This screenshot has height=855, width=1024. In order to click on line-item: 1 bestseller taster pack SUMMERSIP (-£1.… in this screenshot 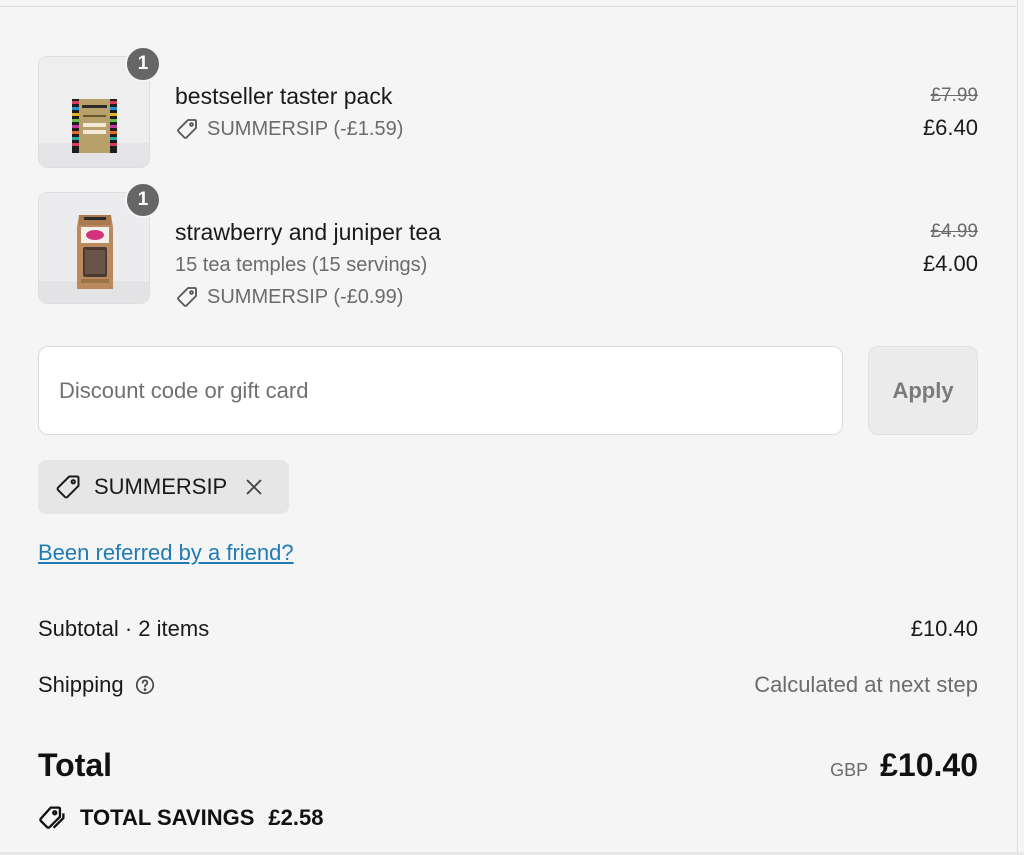, I will do `click(508, 107)`.